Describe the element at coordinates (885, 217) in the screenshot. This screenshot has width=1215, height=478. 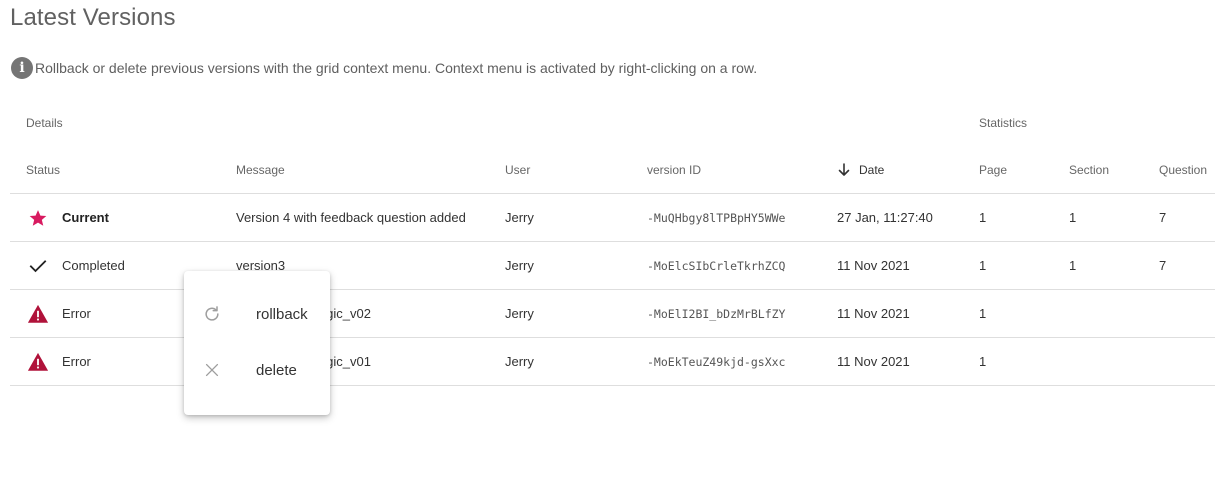
I see `date-cell: 27 Jan, 11:27:40` at that location.